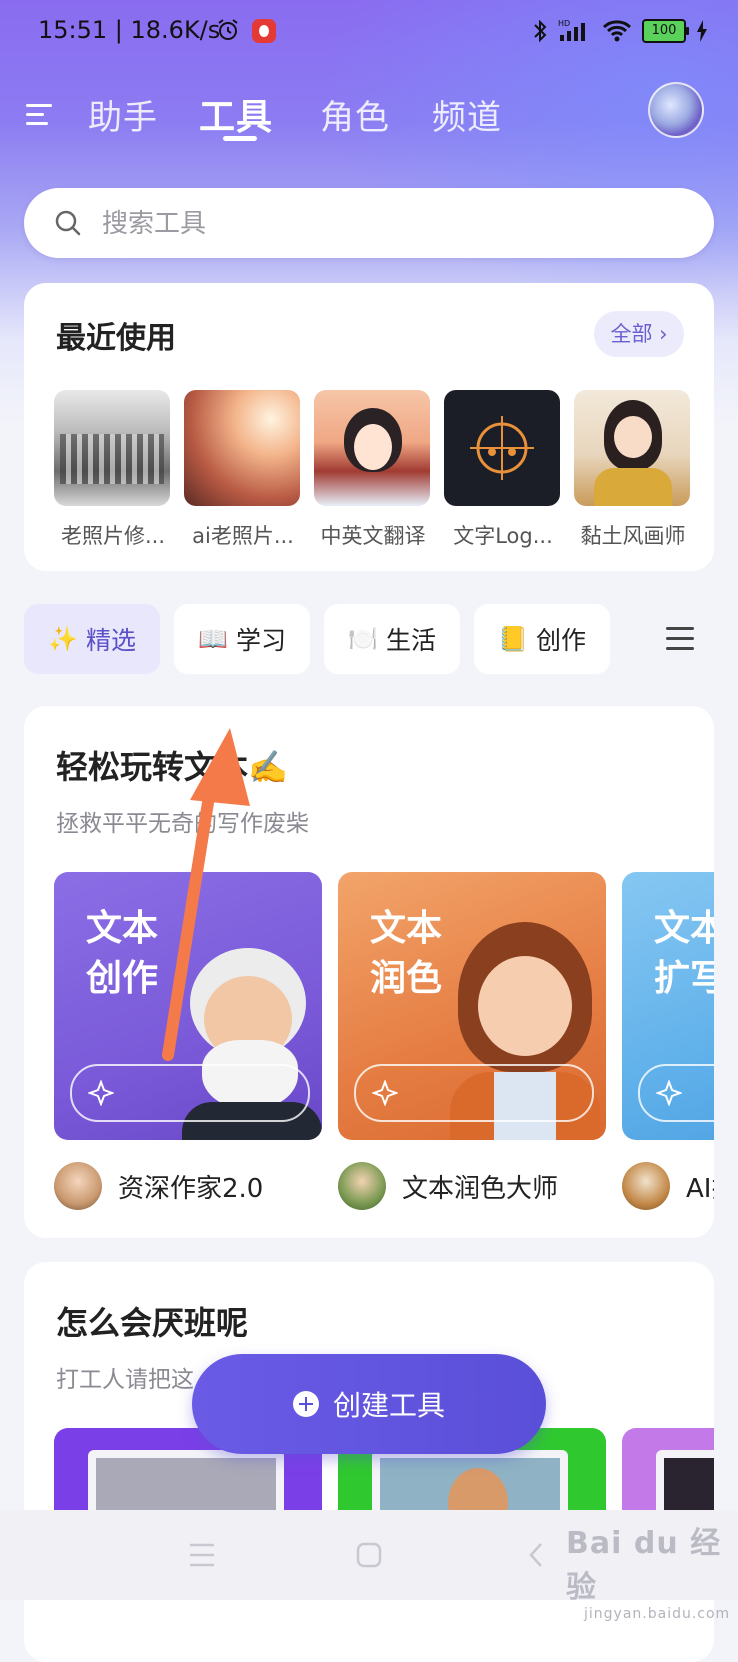 Image resolution: width=738 pixels, height=1662 pixels. I want to click on owner-name: AI扩写, so click(700, 1188).